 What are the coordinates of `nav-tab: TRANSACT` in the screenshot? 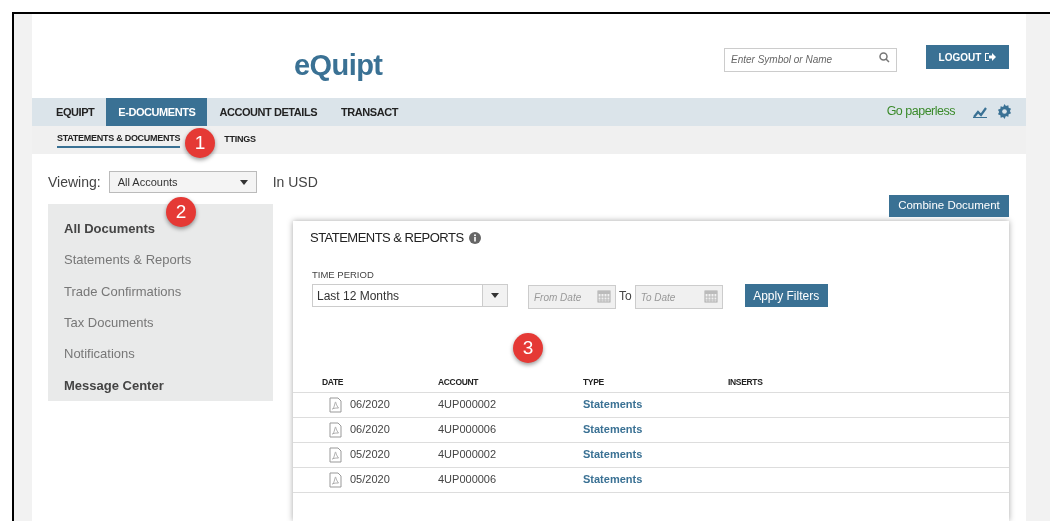 It's located at (370, 111).